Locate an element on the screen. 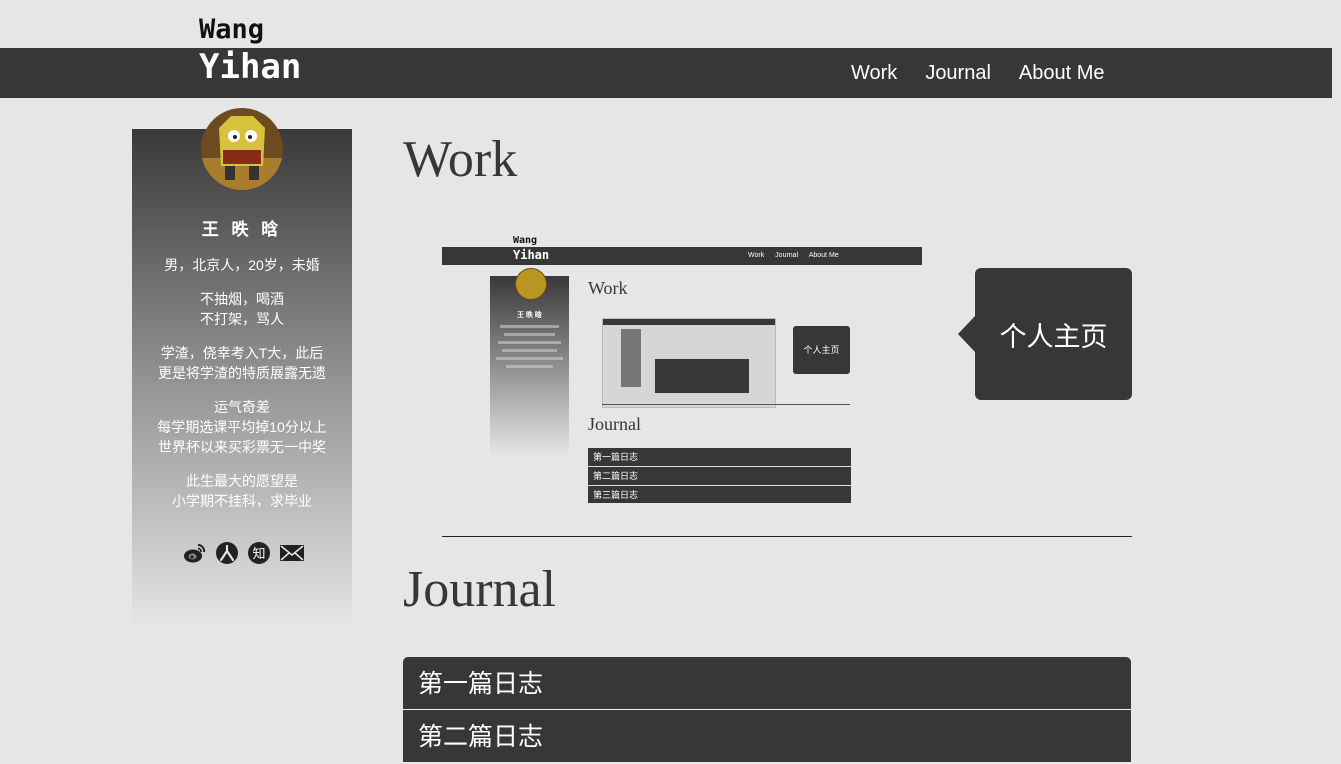  work-heading: Work is located at coordinates (460, 159).